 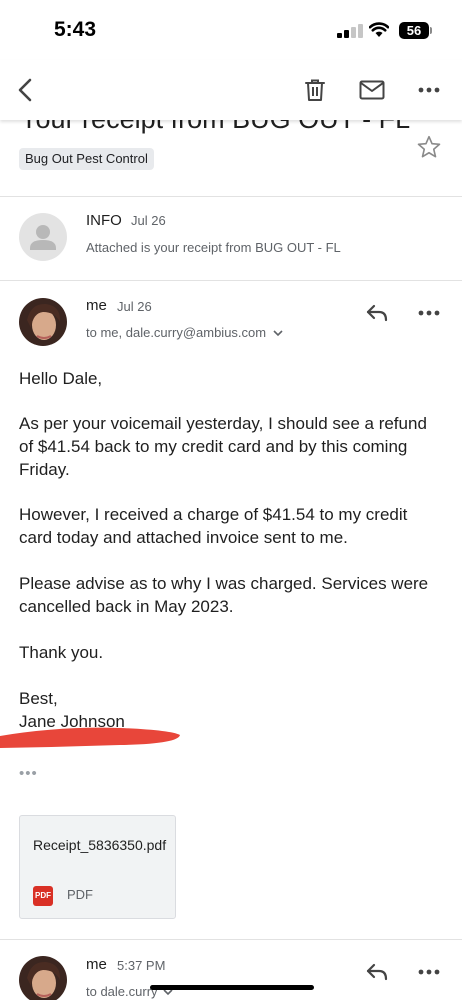 What do you see at coordinates (141, 965) in the screenshot?
I see `message-date: 5:37 PM` at bounding box center [141, 965].